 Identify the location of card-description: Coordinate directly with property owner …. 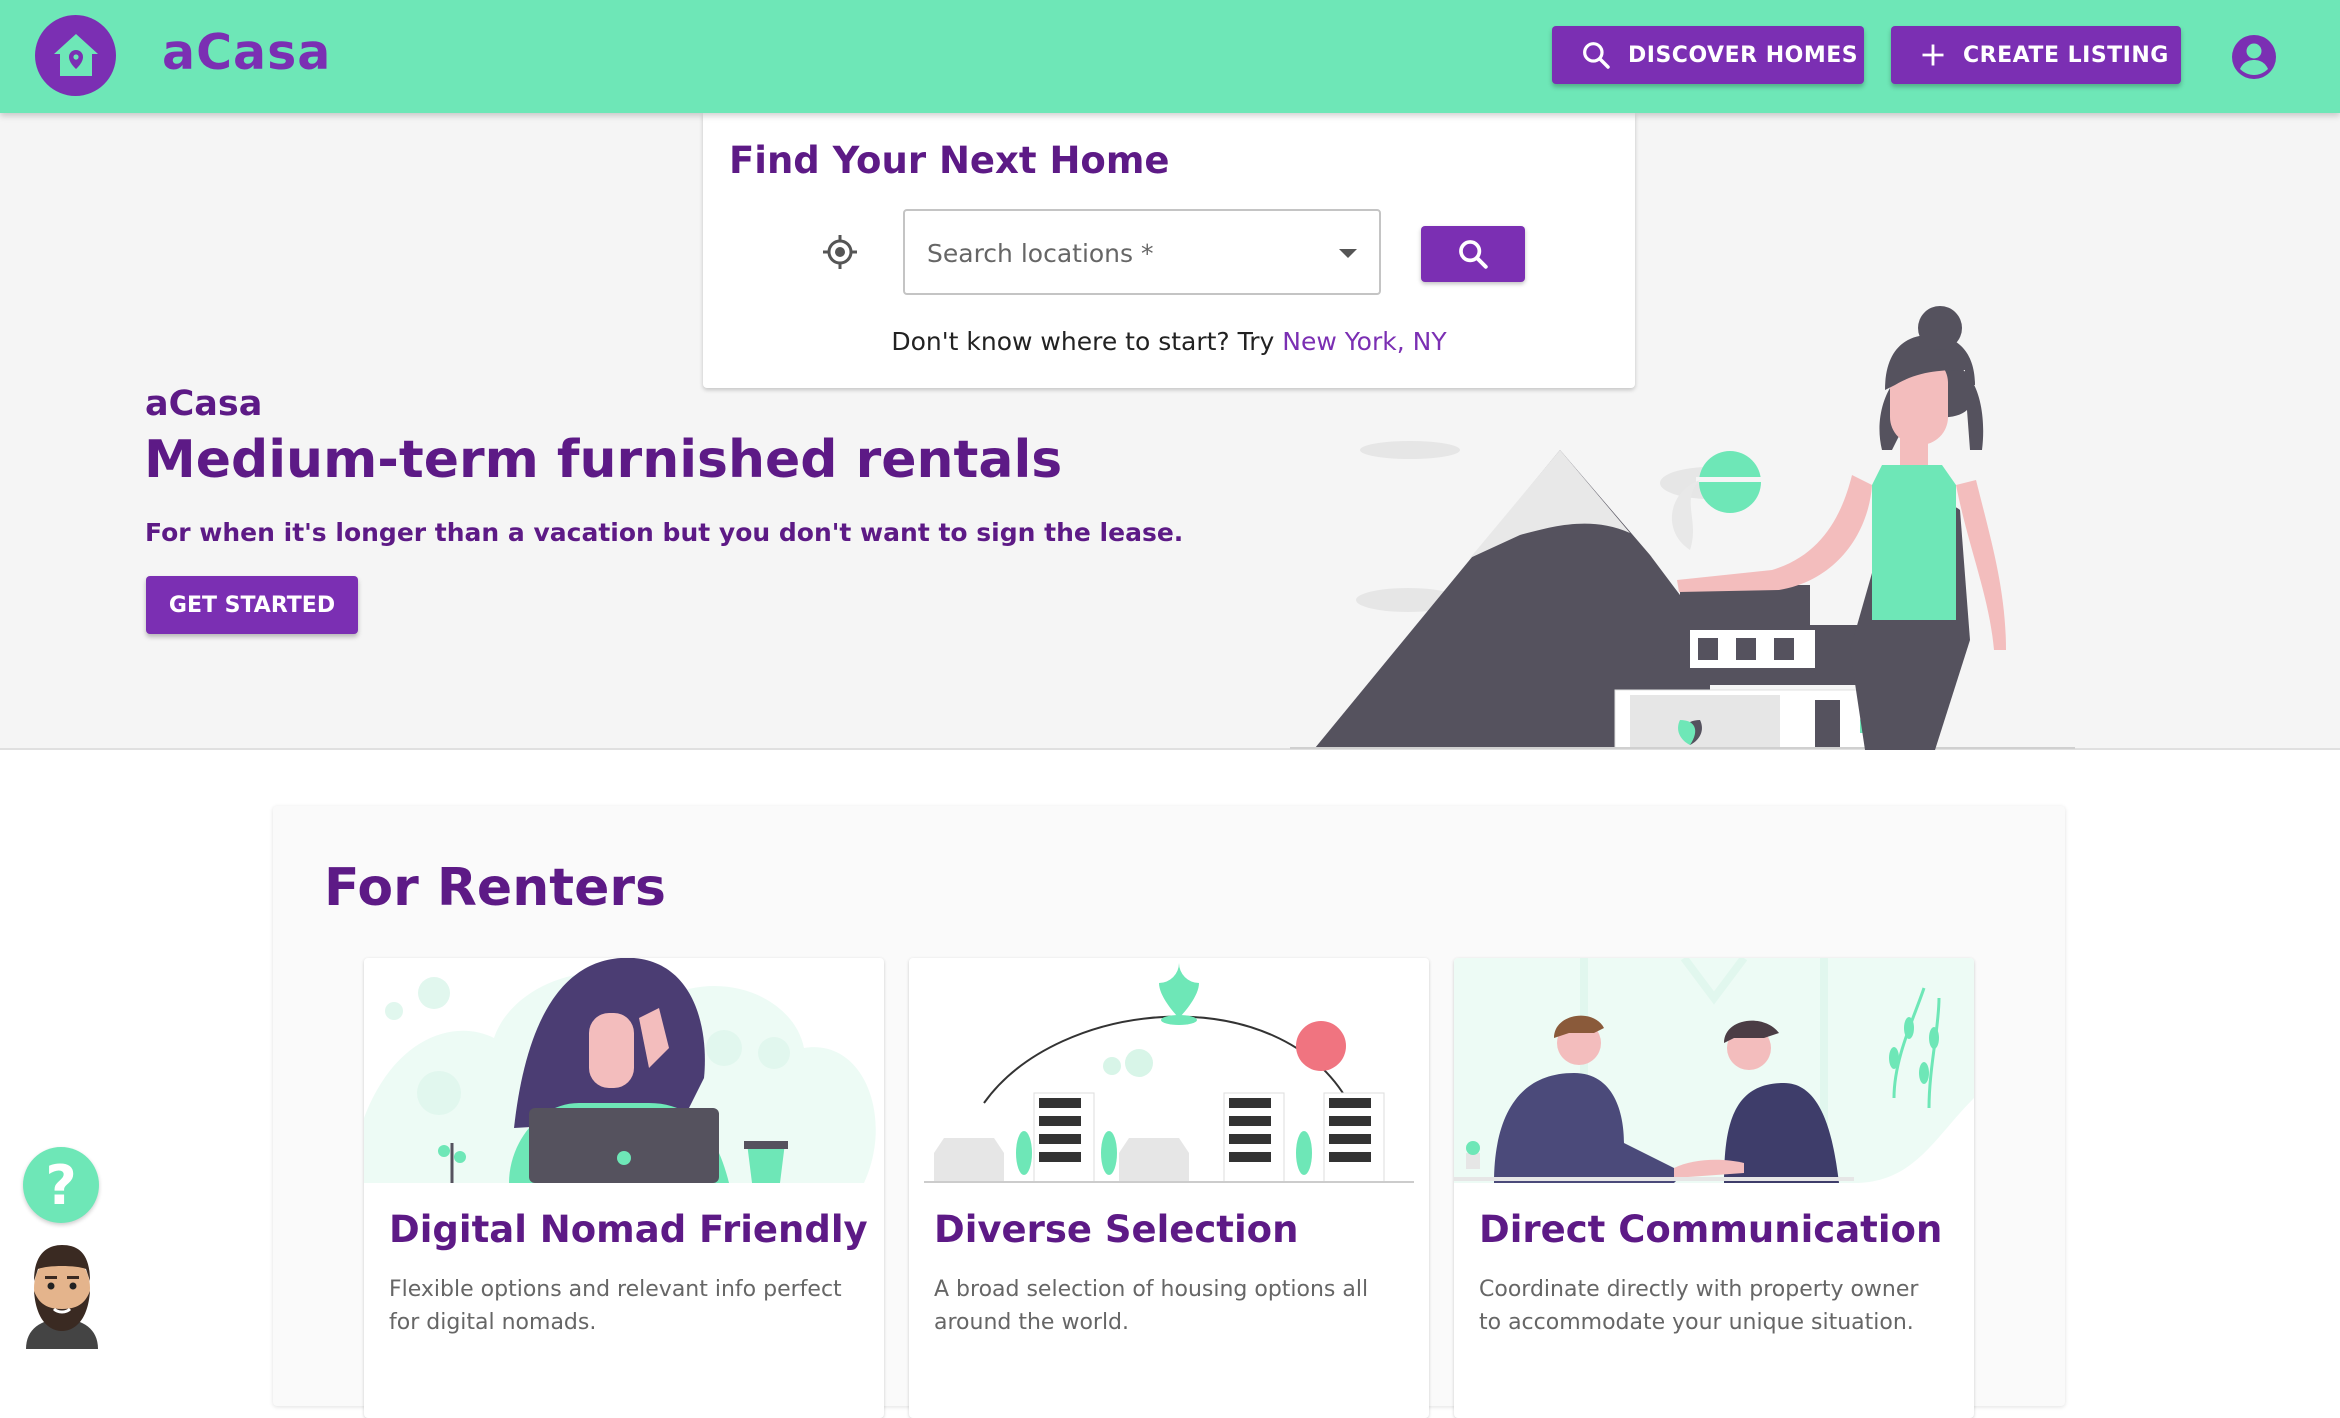
(1699, 1306).